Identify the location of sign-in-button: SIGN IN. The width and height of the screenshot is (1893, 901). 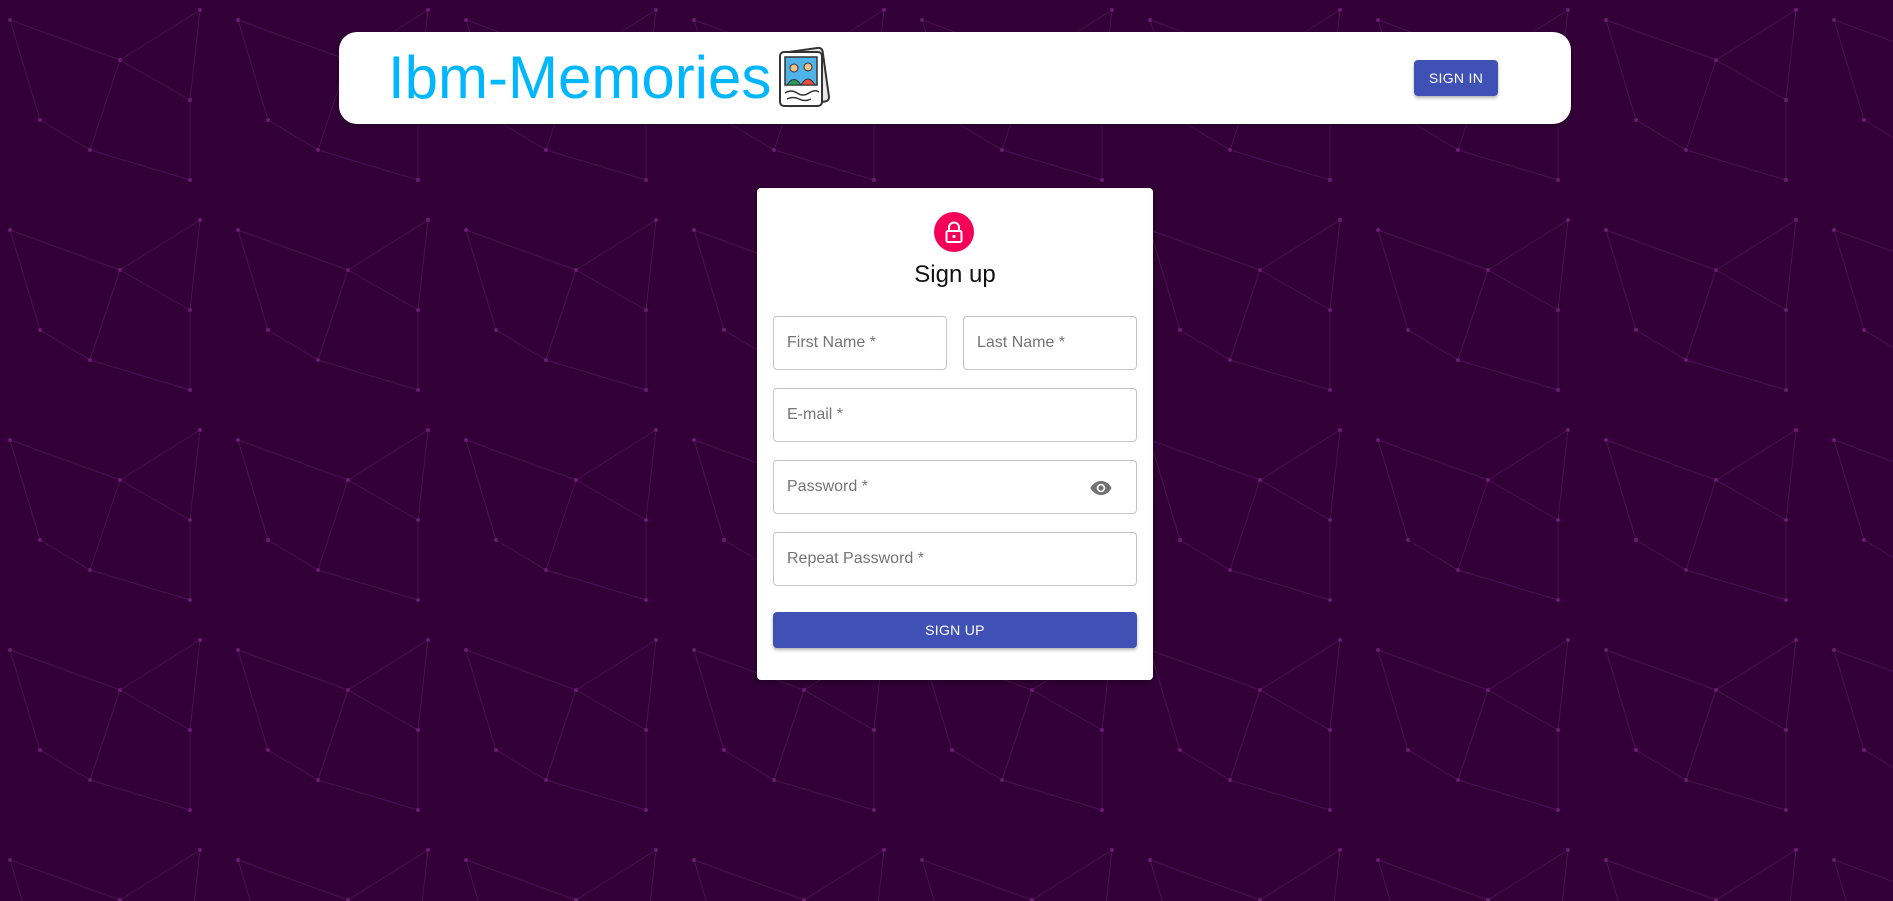
(1456, 78).